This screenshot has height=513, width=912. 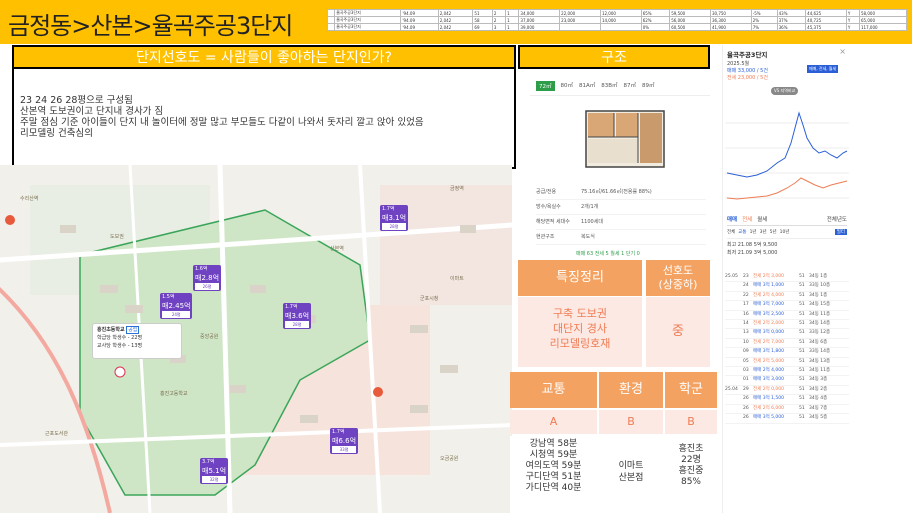 I want to click on trade-row: 10 전세 2억 7,000 51 34동 6층, so click(x=787, y=344).